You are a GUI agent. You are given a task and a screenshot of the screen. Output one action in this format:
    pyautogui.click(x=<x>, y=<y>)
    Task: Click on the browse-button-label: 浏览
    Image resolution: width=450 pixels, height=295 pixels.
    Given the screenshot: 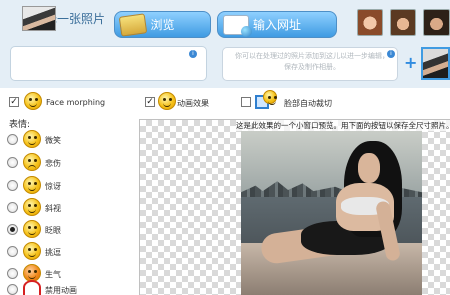 What is the action you would take?
    pyautogui.click(x=162, y=25)
    